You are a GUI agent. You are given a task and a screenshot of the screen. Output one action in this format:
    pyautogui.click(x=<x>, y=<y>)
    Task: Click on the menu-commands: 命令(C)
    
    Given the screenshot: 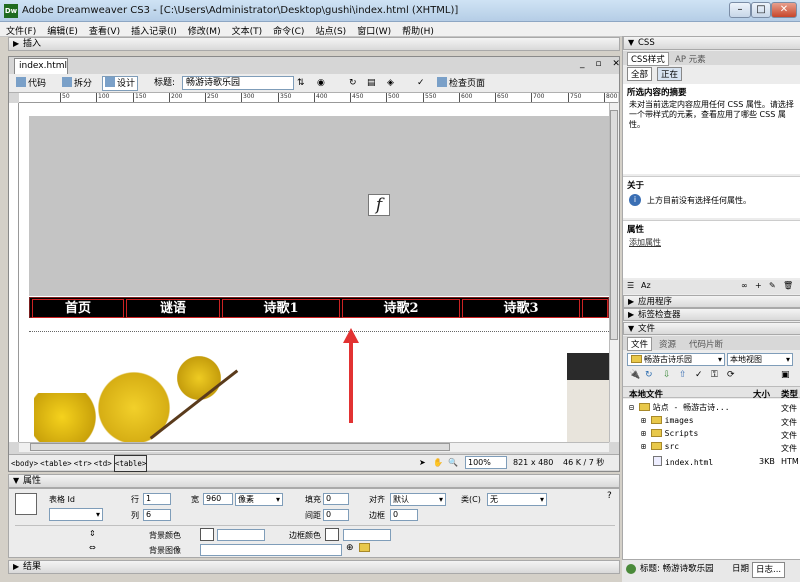 What is the action you would take?
    pyautogui.click(x=288, y=29)
    